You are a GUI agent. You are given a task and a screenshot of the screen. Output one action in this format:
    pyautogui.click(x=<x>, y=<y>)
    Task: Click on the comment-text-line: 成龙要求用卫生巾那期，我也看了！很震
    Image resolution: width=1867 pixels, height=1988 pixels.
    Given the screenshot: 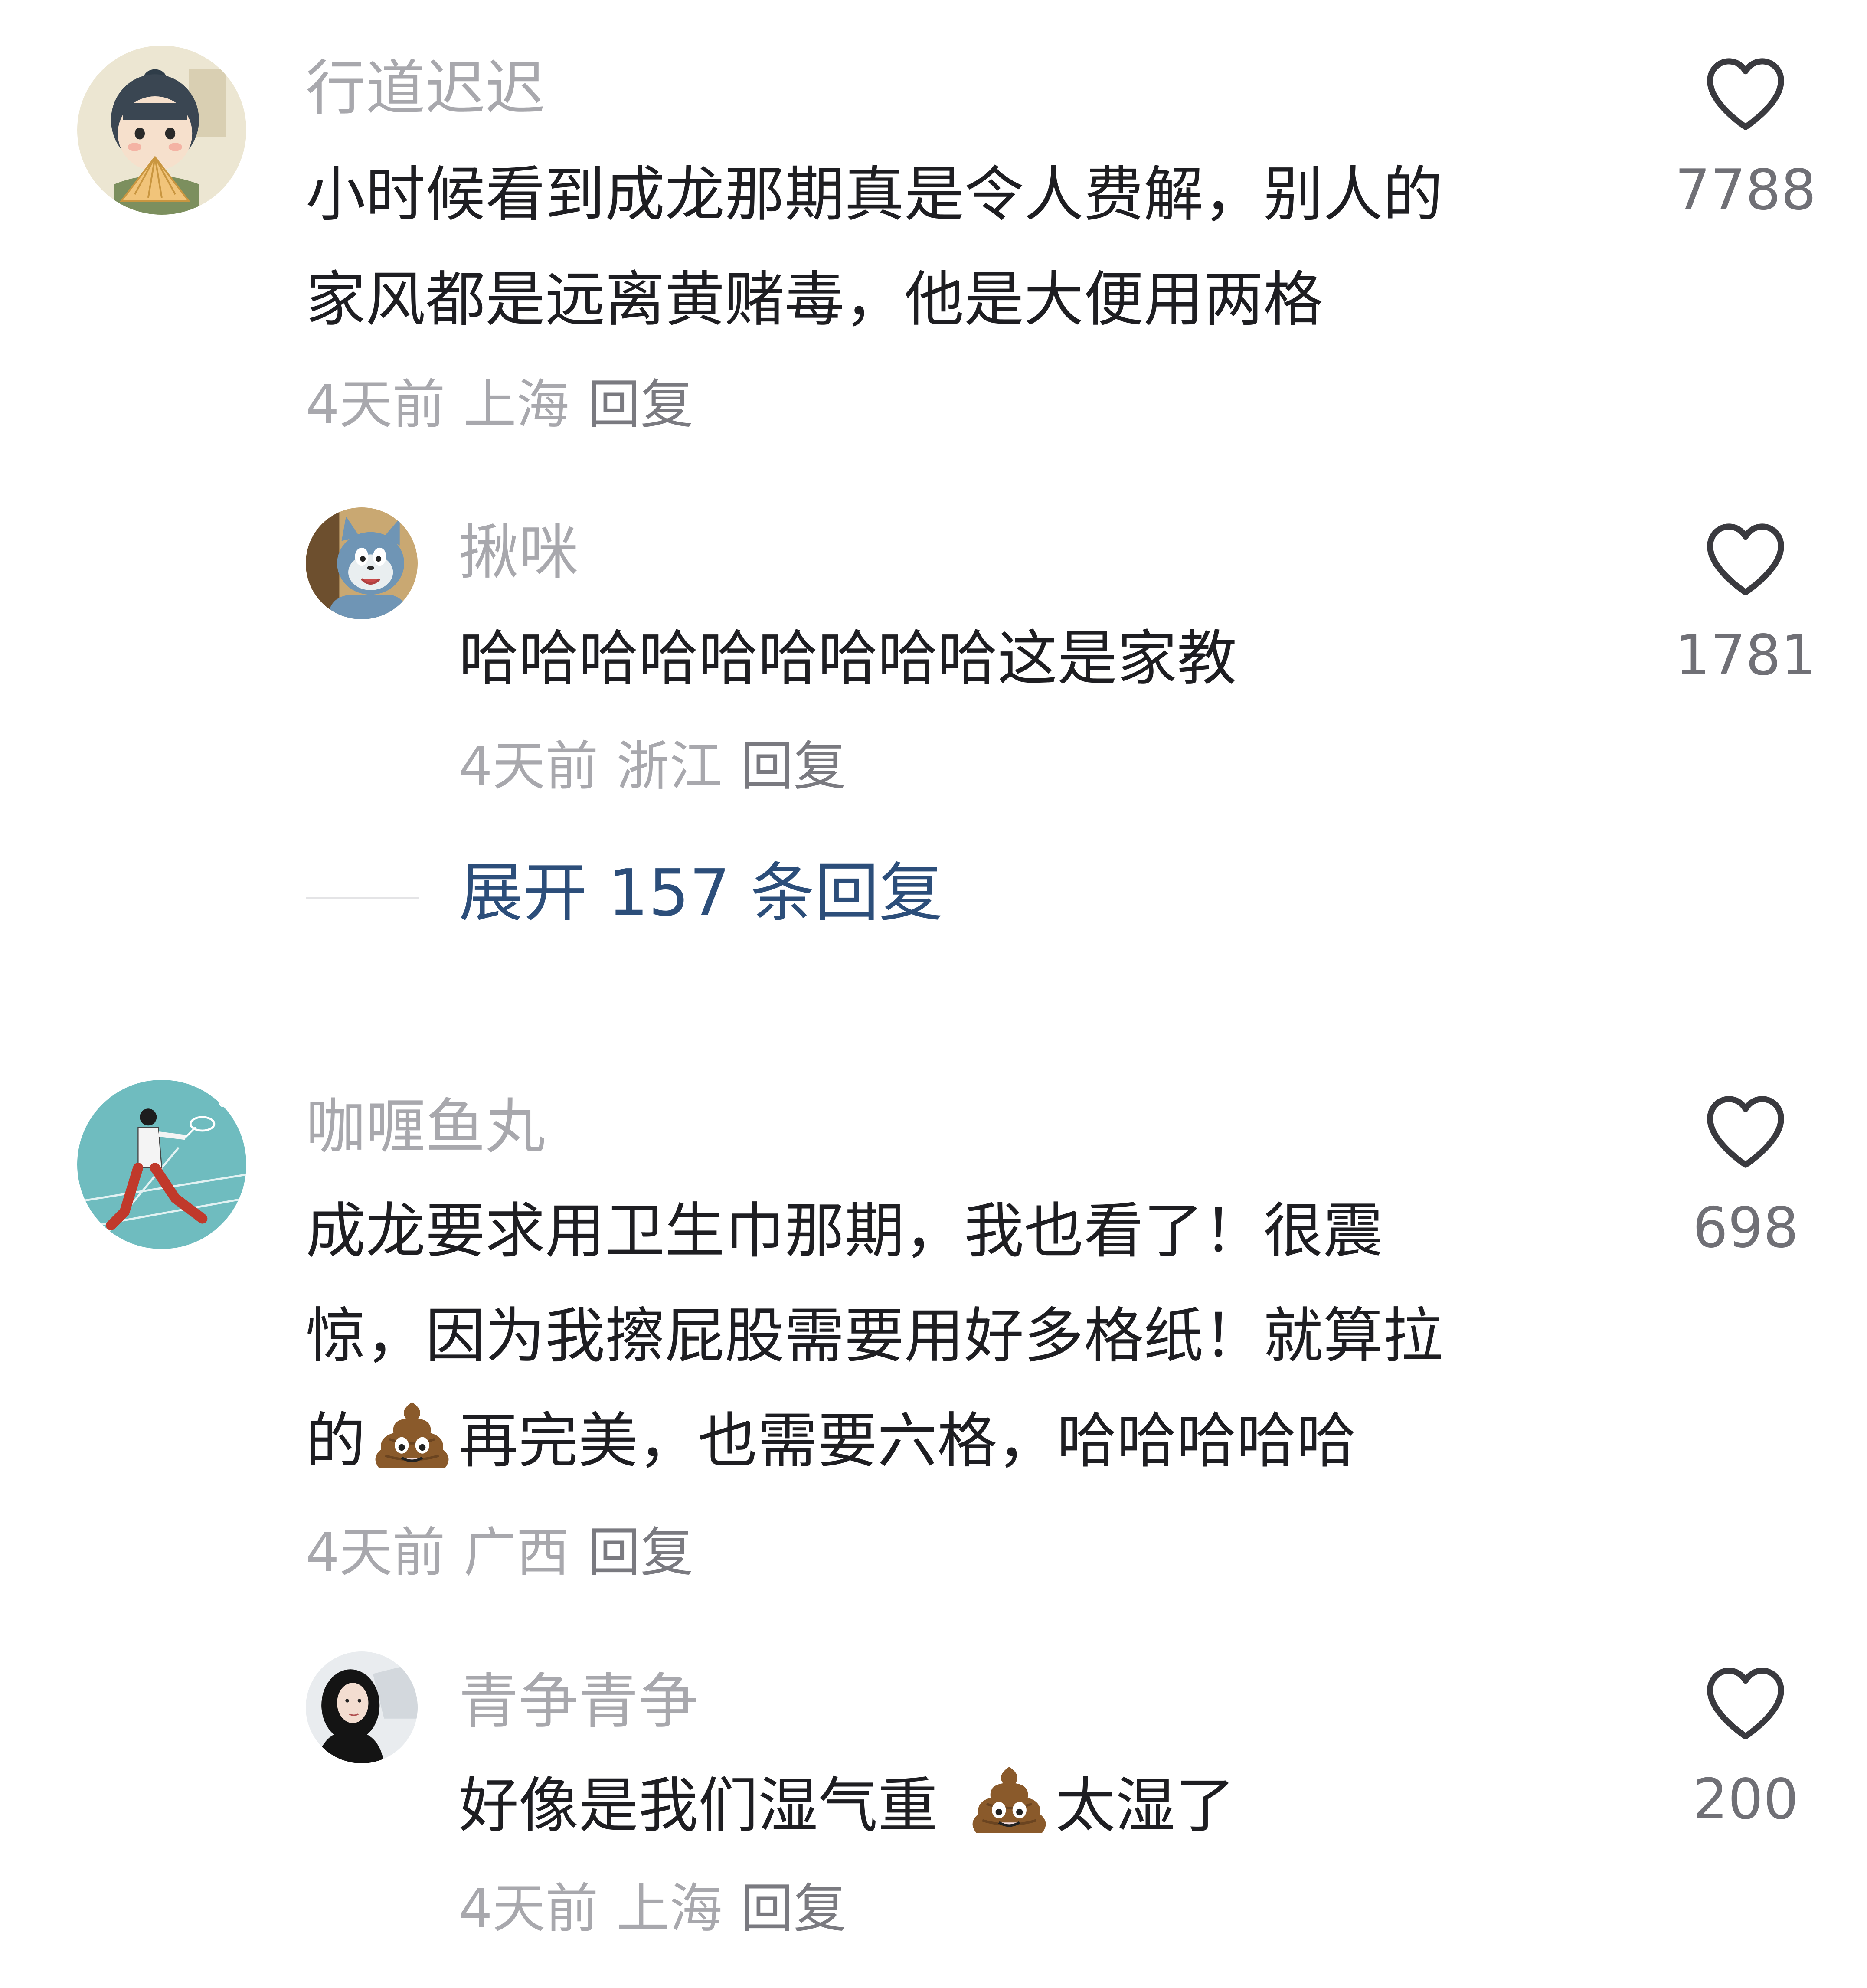 What is the action you would take?
    pyautogui.click(x=844, y=1231)
    